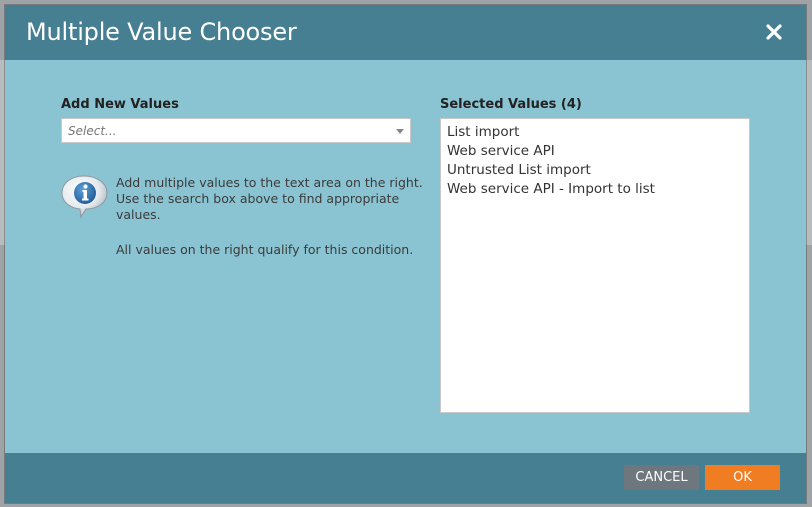 This screenshot has height=507, width=812. I want to click on dialog-title: Multiple Value Chooser, so click(161, 32).